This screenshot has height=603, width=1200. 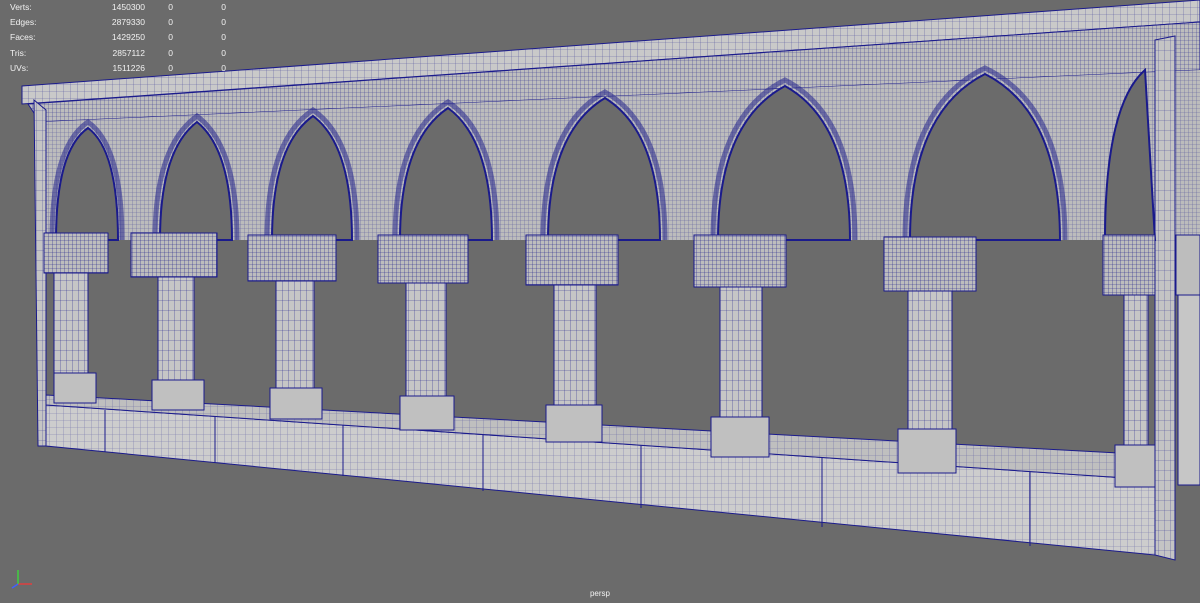 What do you see at coordinates (18, 52) in the screenshot?
I see `hud-label: Tris:` at bounding box center [18, 52].